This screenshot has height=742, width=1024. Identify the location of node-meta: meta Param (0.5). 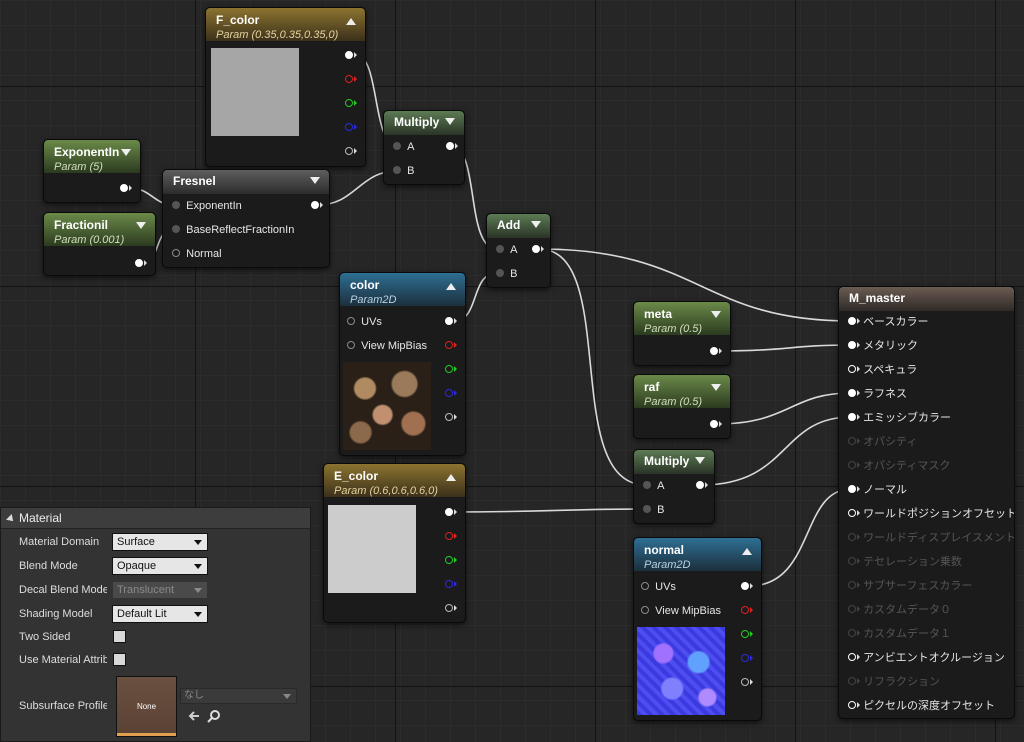
(682, 333).